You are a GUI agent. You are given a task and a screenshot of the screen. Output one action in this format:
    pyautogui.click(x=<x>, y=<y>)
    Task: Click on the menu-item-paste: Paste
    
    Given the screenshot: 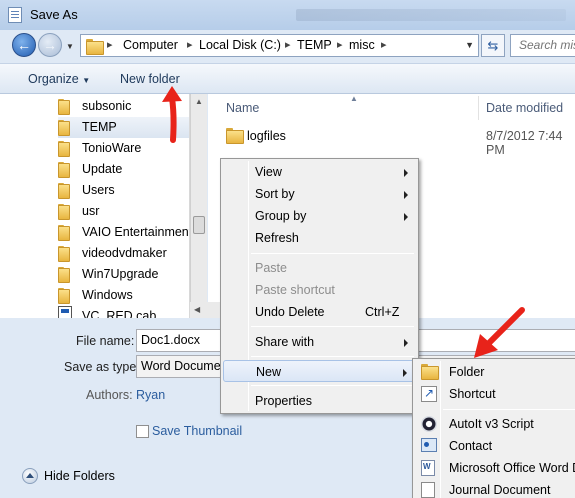 What is the action you would take?
    pyautogui.click(x=319, y=268)
    